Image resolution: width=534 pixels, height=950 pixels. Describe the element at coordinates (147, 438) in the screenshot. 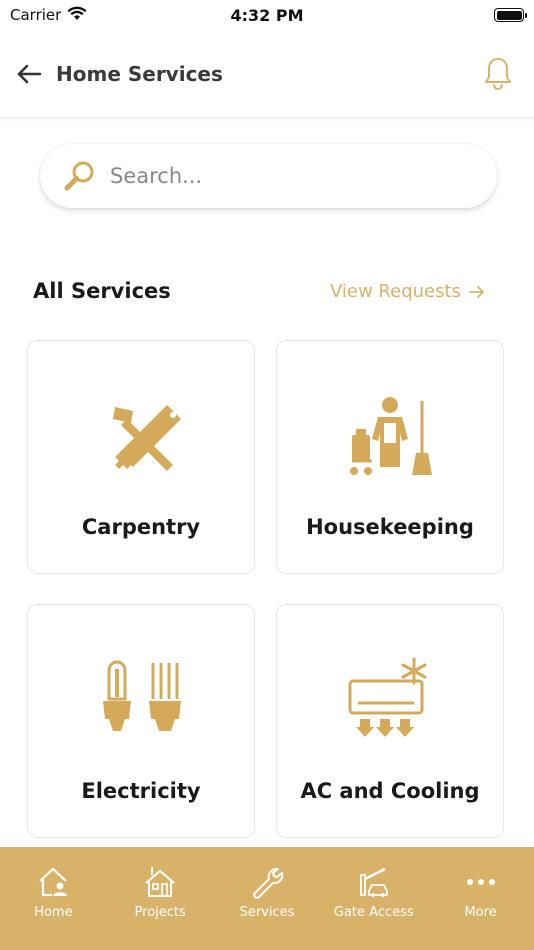

I see `carpentry-icon` at that location.